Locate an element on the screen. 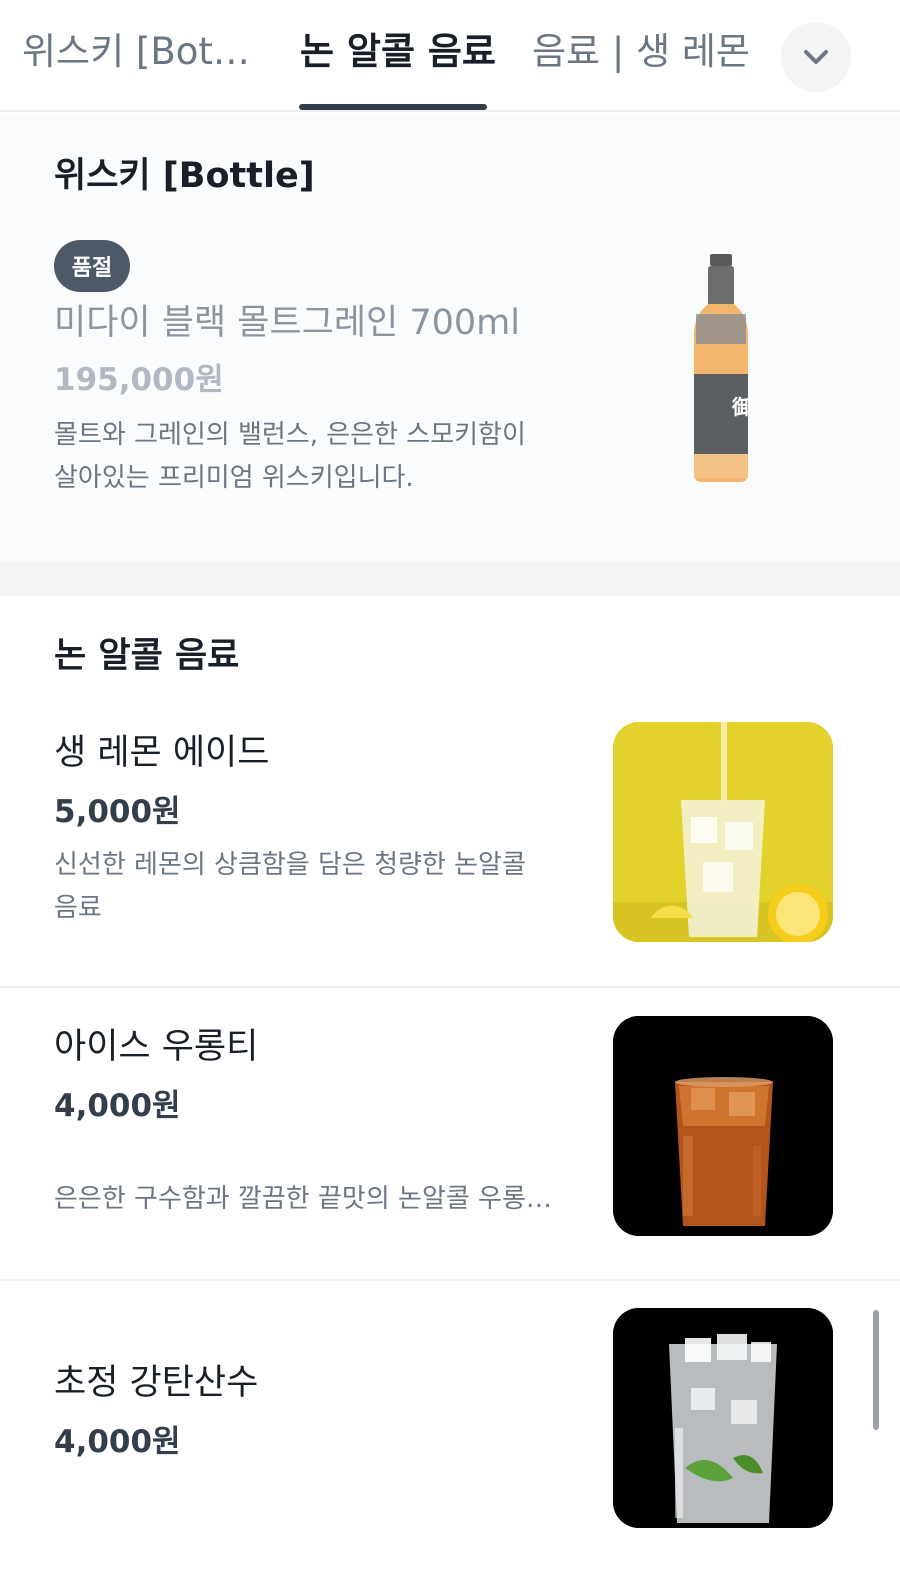 The width and height of the screenshot is (900, 1593). item-name: 초정 강탄산수 is located at coordinates (156, 1383).